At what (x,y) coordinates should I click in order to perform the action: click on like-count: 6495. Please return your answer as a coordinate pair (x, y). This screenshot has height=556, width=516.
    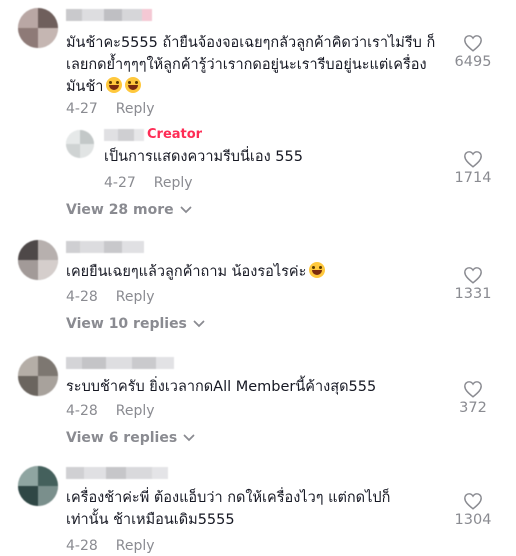
    Looking at the image, I should click on (473, 62).